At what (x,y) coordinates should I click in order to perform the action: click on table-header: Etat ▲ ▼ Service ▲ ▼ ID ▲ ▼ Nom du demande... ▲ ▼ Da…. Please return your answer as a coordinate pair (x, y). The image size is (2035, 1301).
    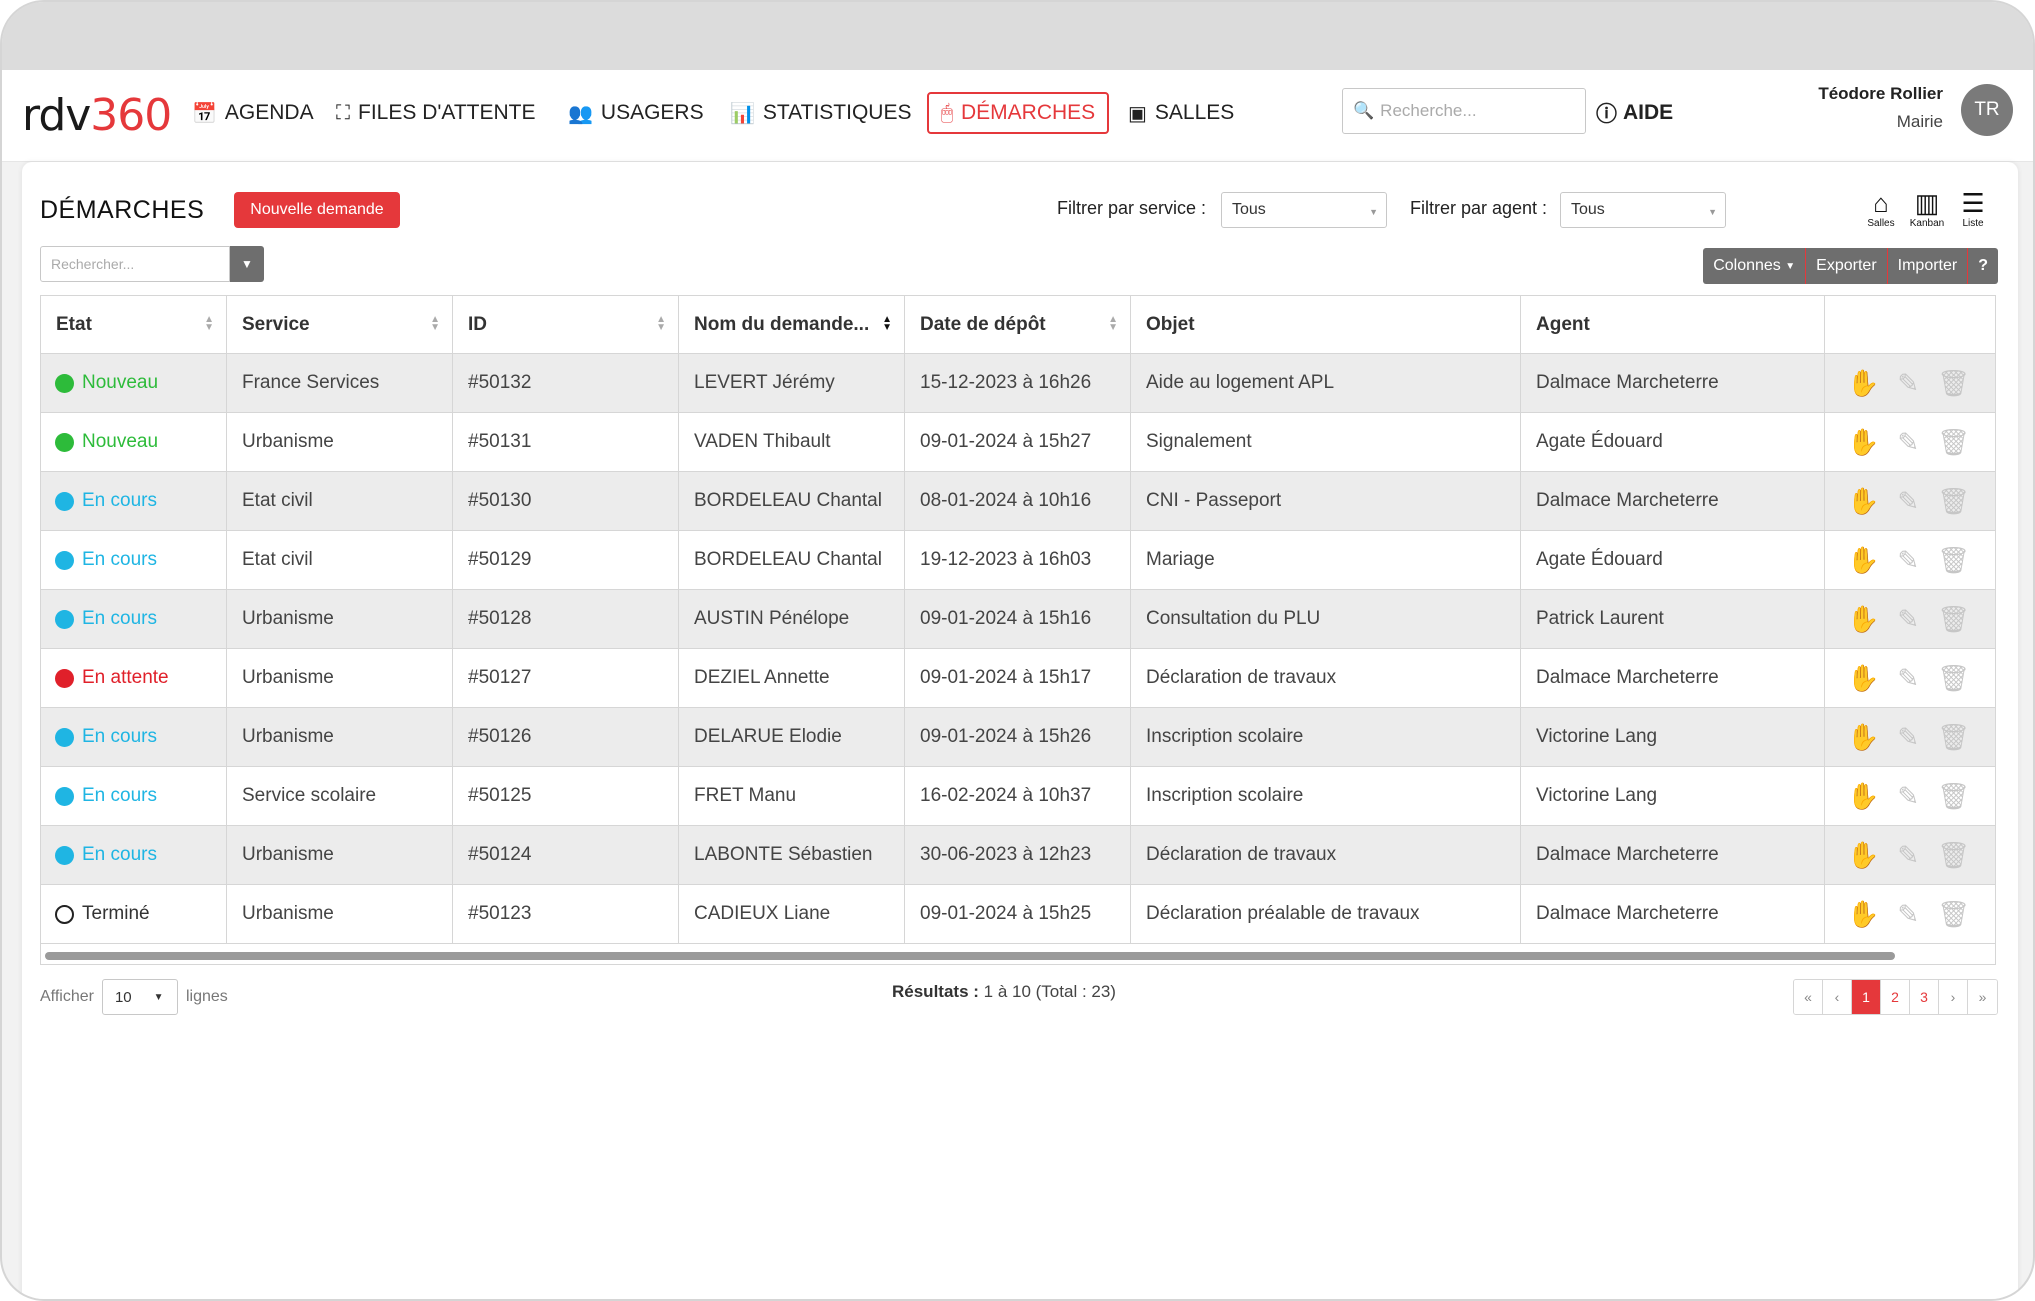
    Looking at the image, I should click on (1018, 325).